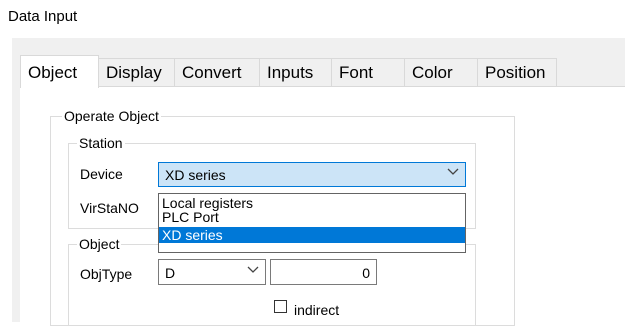 The height and width of the screenshot is (326, 625). I want to click on device-label: Device, so click(101, 174).